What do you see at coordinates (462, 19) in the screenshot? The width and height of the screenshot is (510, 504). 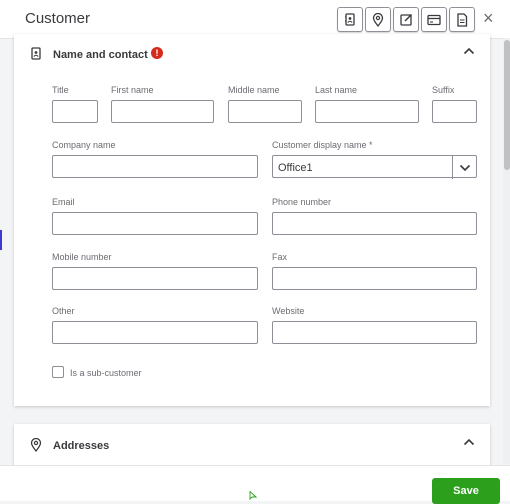 I see `document-icon` at bounding box center [462, 19].